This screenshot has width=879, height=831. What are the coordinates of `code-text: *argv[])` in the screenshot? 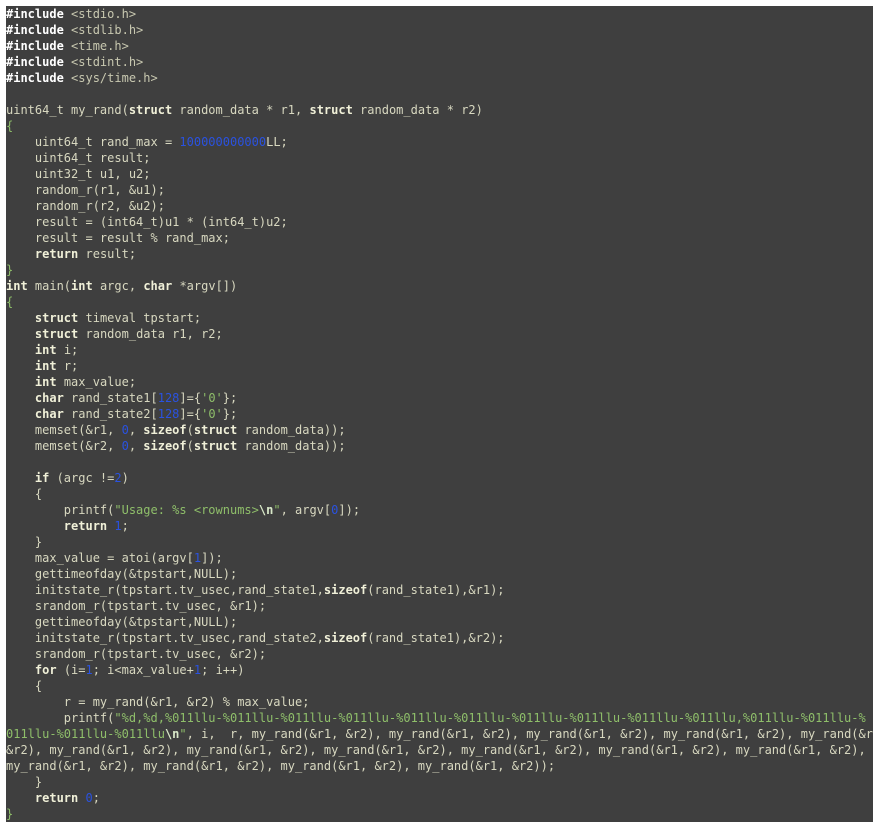 It's located at (205, 286).